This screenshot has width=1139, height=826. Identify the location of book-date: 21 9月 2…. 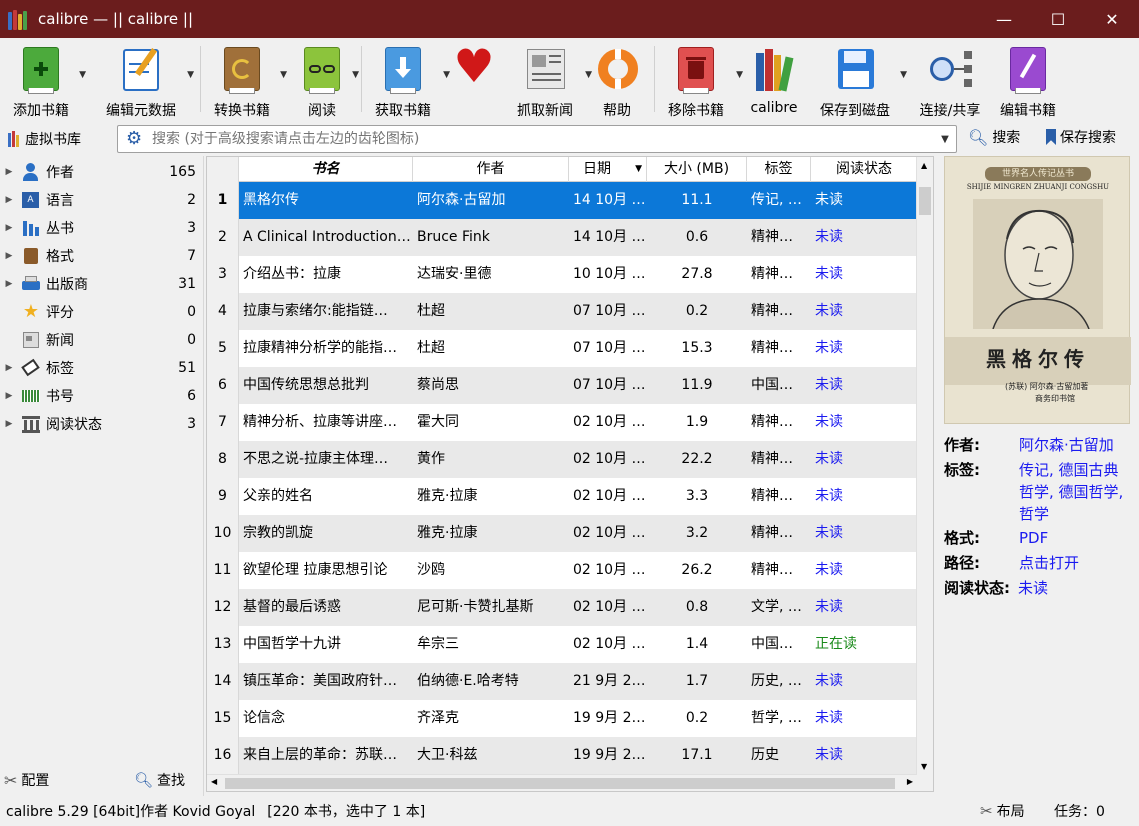
(608, 681).